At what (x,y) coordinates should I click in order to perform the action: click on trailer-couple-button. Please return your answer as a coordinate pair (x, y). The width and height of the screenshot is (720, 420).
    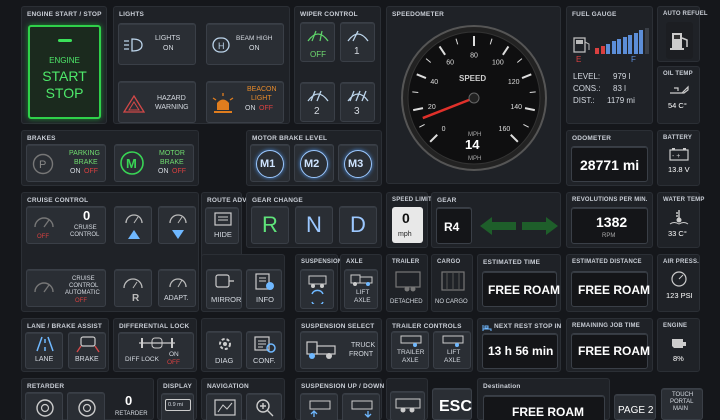
    Looking at the image, I should click on (407, 405).